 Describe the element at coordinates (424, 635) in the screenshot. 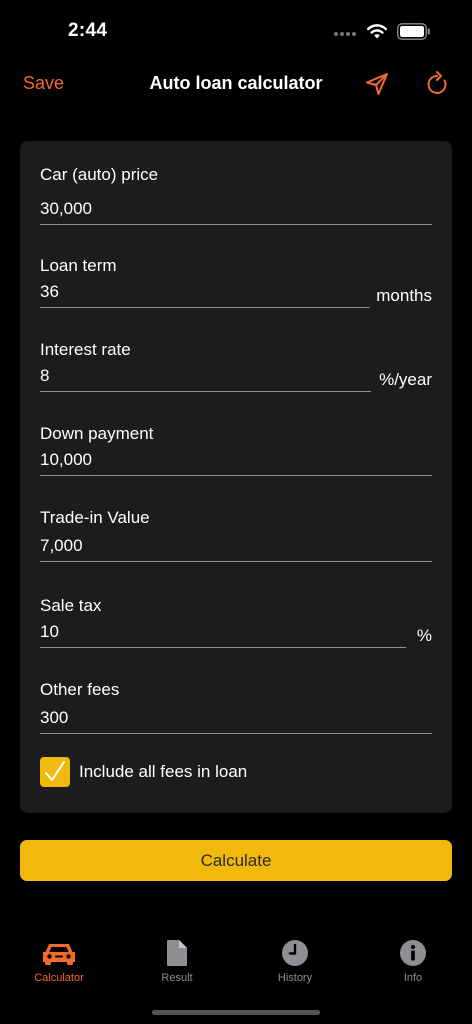

I see `sale-tax-unit: %` at that location.